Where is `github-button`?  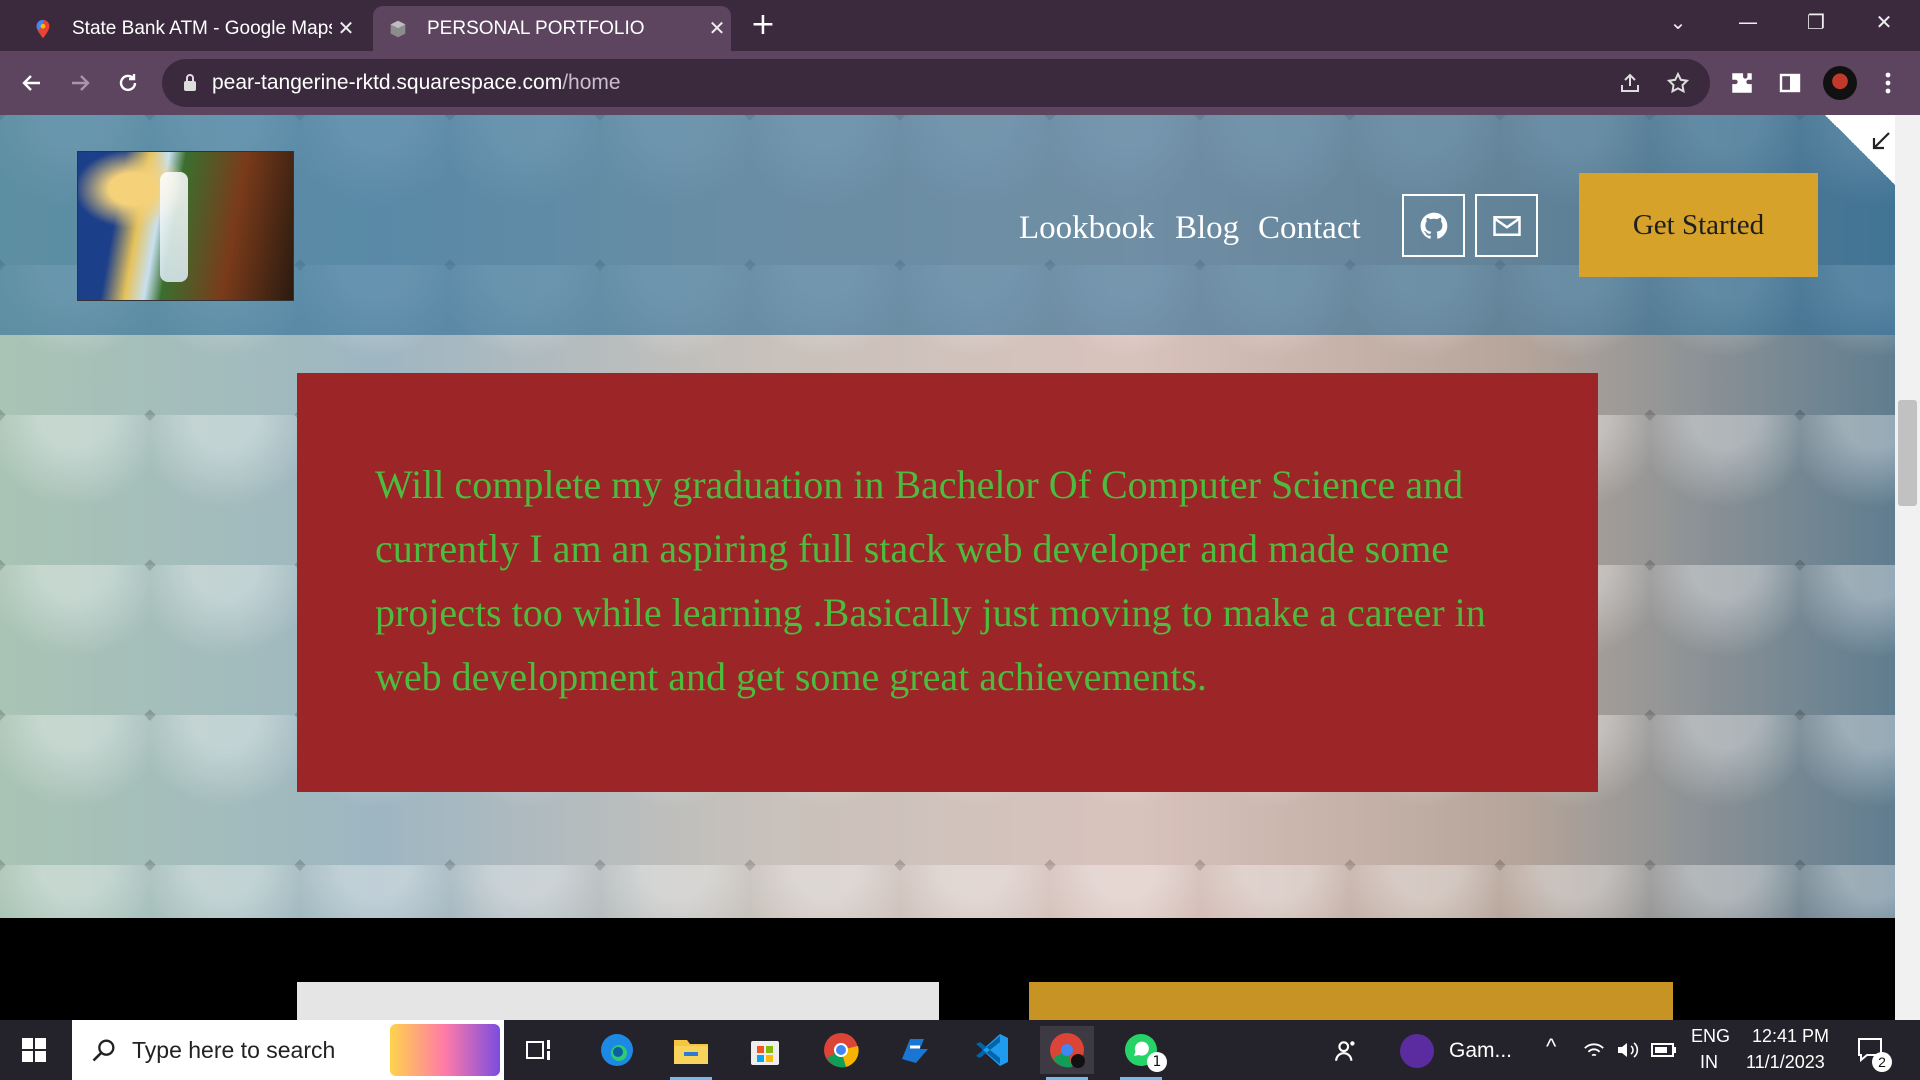 github-button is located at coordinates (1433, 225).